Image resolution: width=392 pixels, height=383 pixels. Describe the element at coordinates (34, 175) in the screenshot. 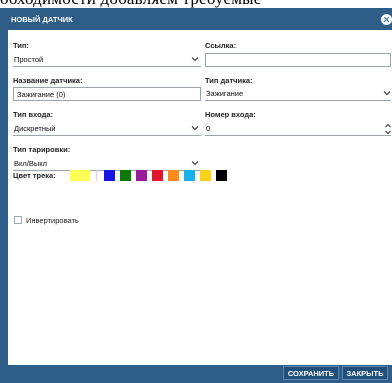

I see `track-color-label: Цвет трека:` at that location.